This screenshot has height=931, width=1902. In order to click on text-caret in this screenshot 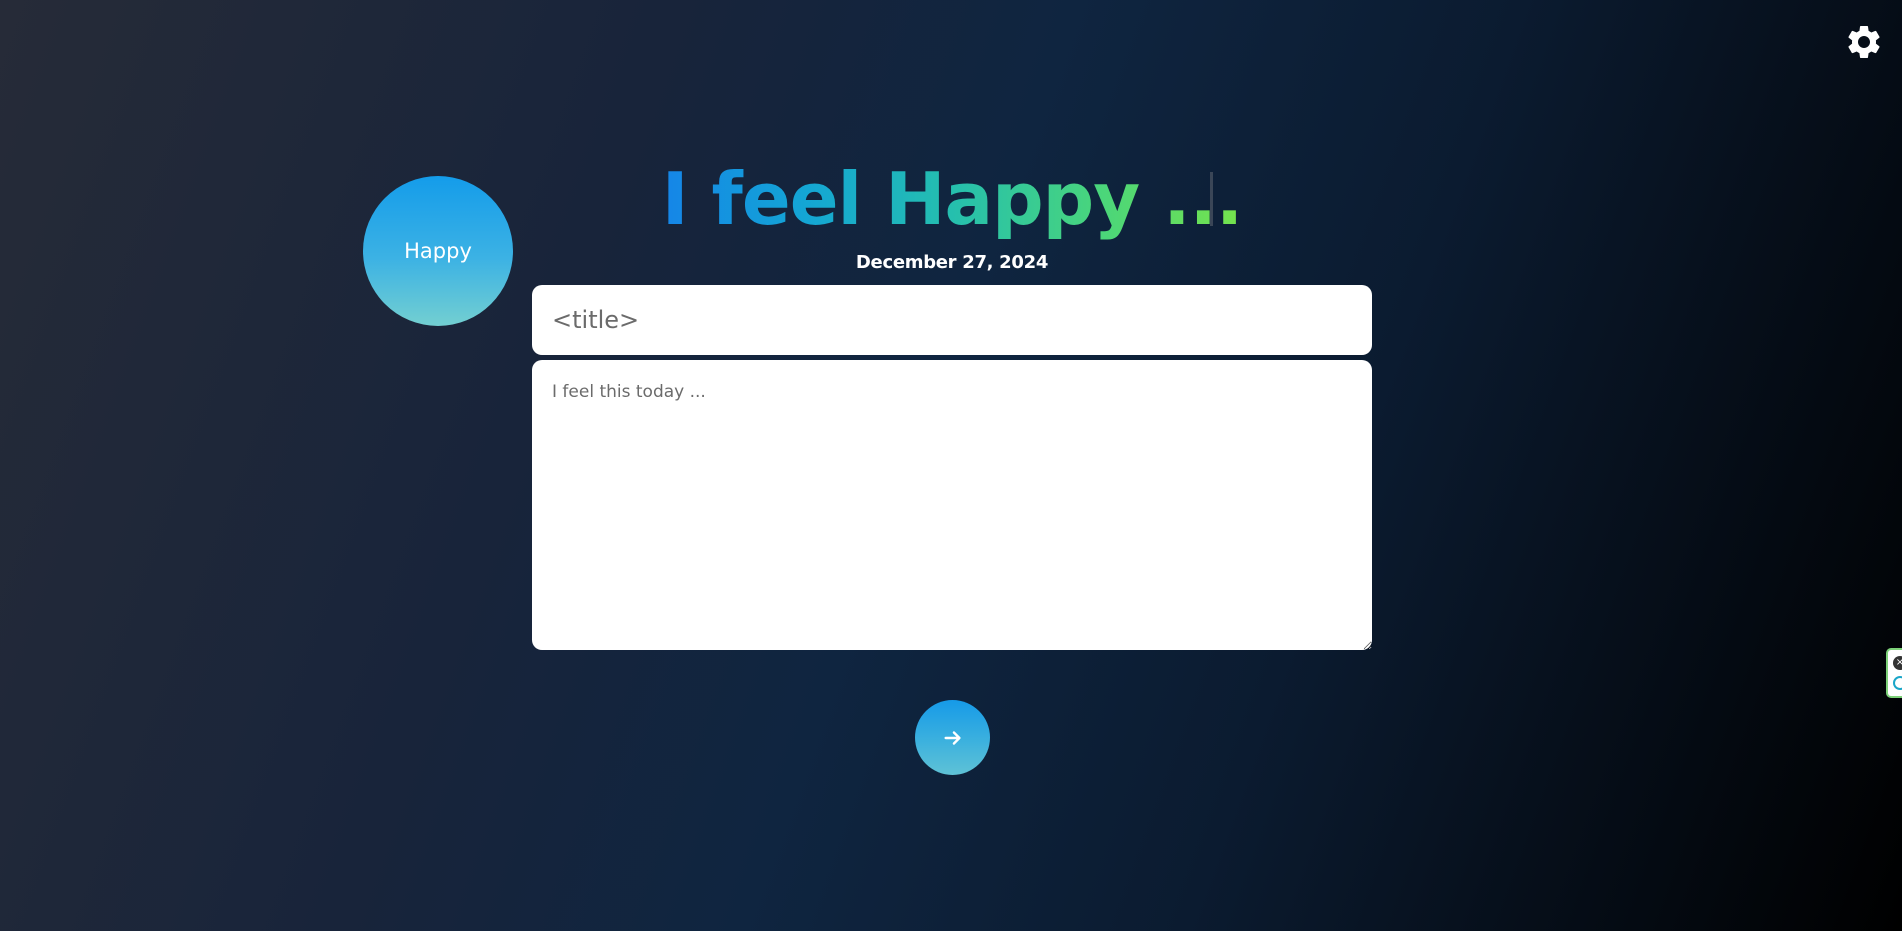, I will do `click(1211, 199)`.